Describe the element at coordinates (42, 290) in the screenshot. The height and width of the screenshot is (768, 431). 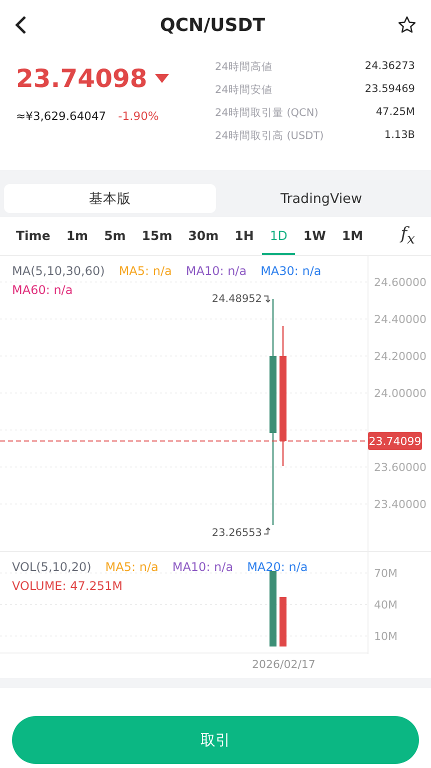
I see `legend-text: MA60: n/a` at that location.